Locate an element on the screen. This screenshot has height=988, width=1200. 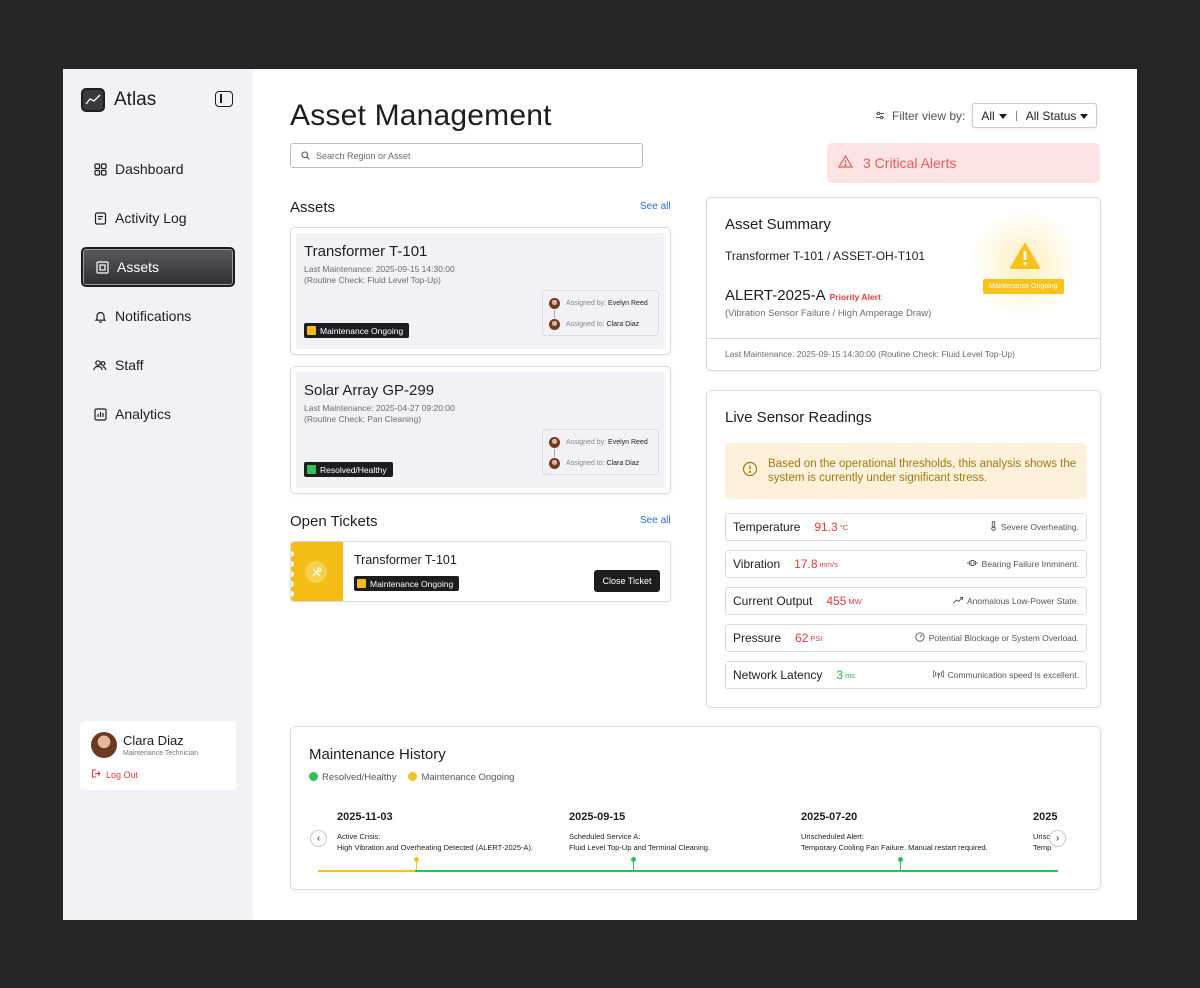
legend-item-healthy: Resolved/Healthy is located at coordinates (352, 777).